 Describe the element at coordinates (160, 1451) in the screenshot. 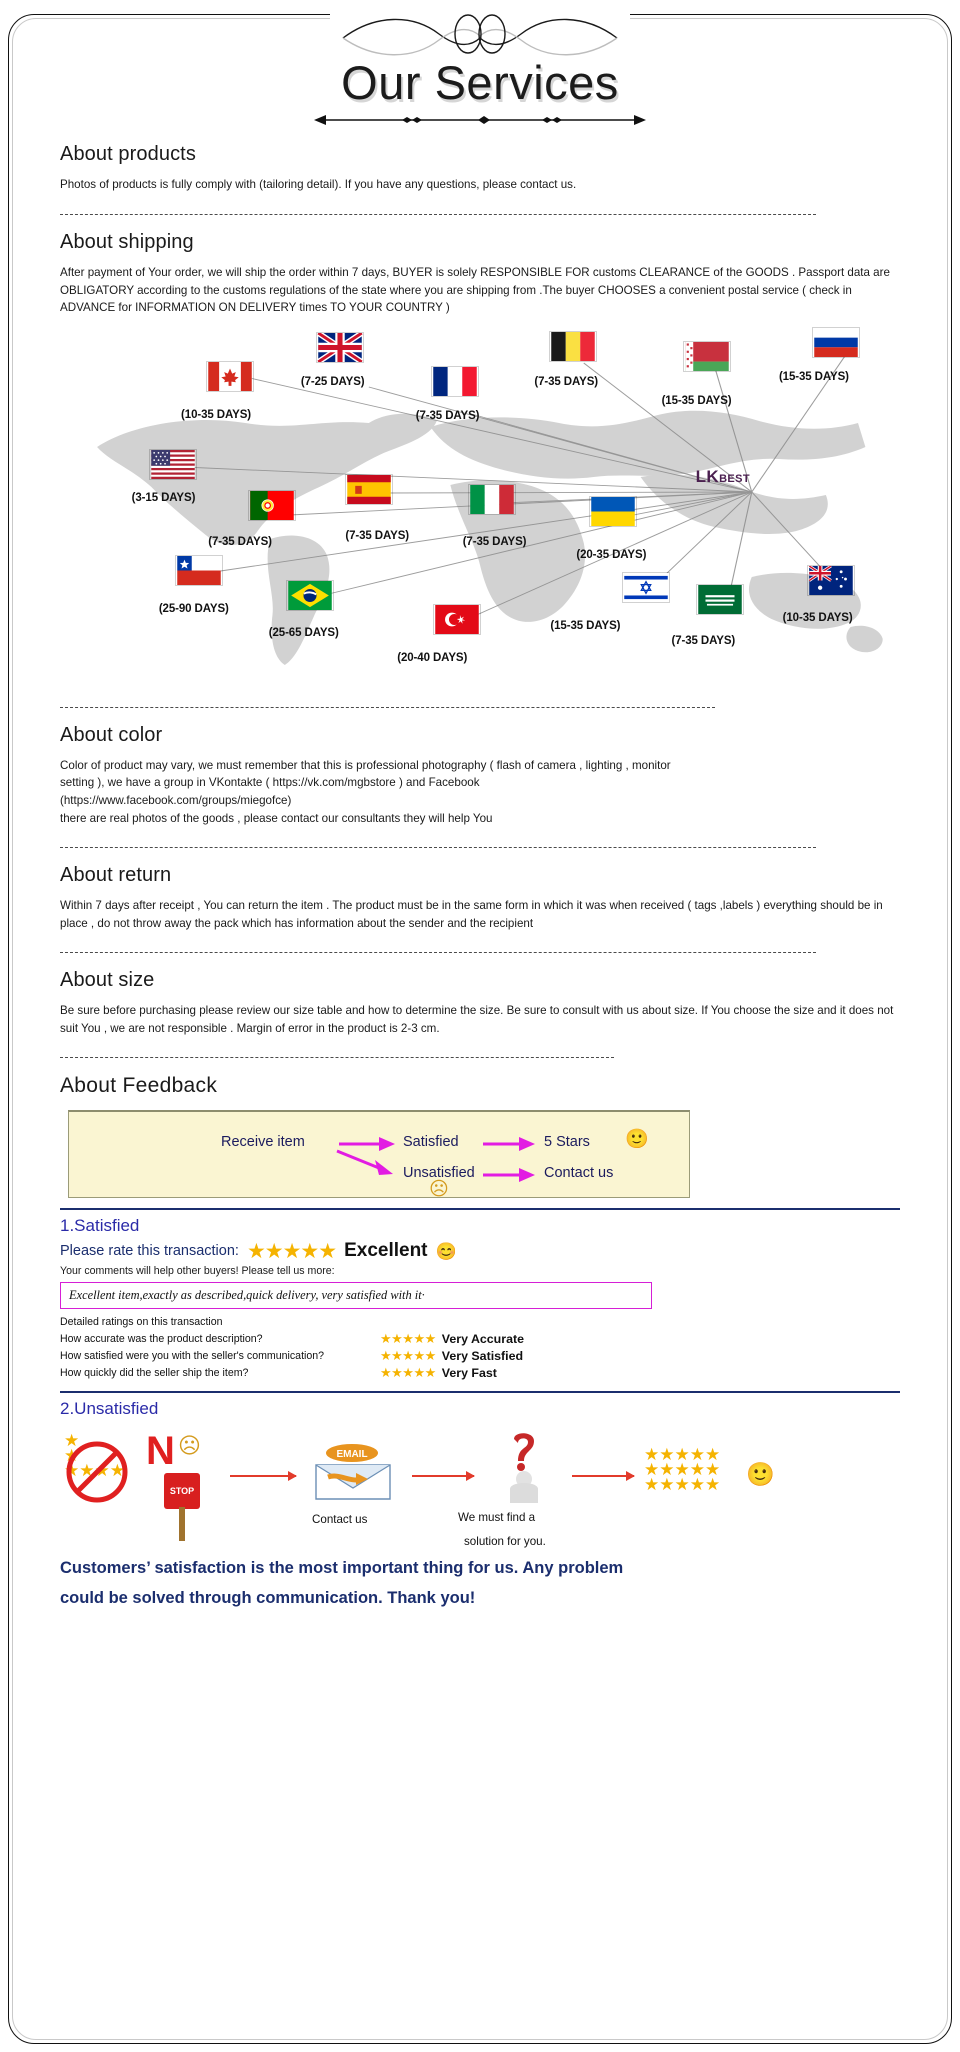

I see `no-text: N` at that location.